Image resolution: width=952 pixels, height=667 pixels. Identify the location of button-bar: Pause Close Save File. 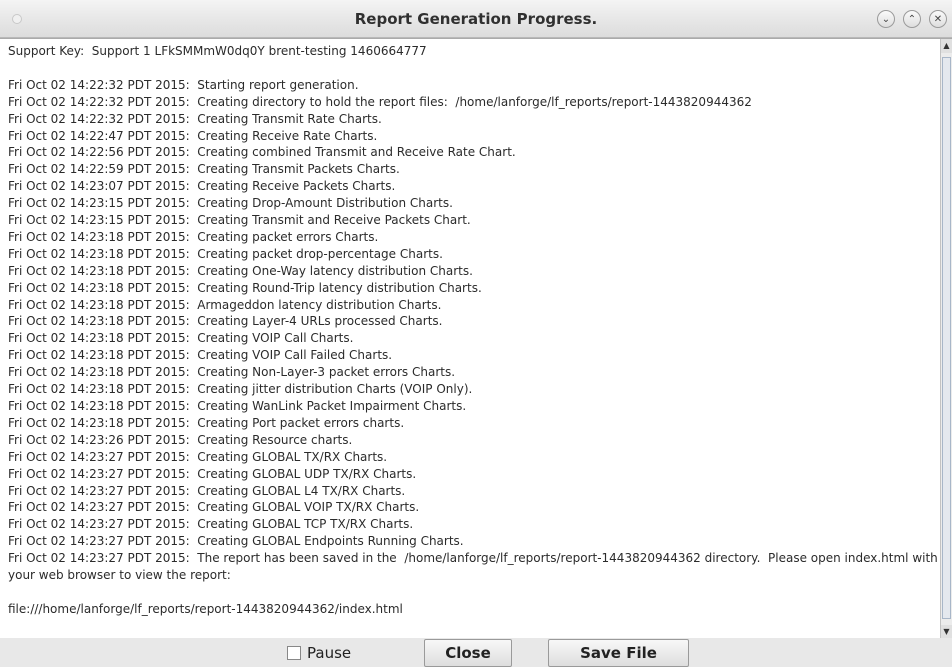
(476, 652).